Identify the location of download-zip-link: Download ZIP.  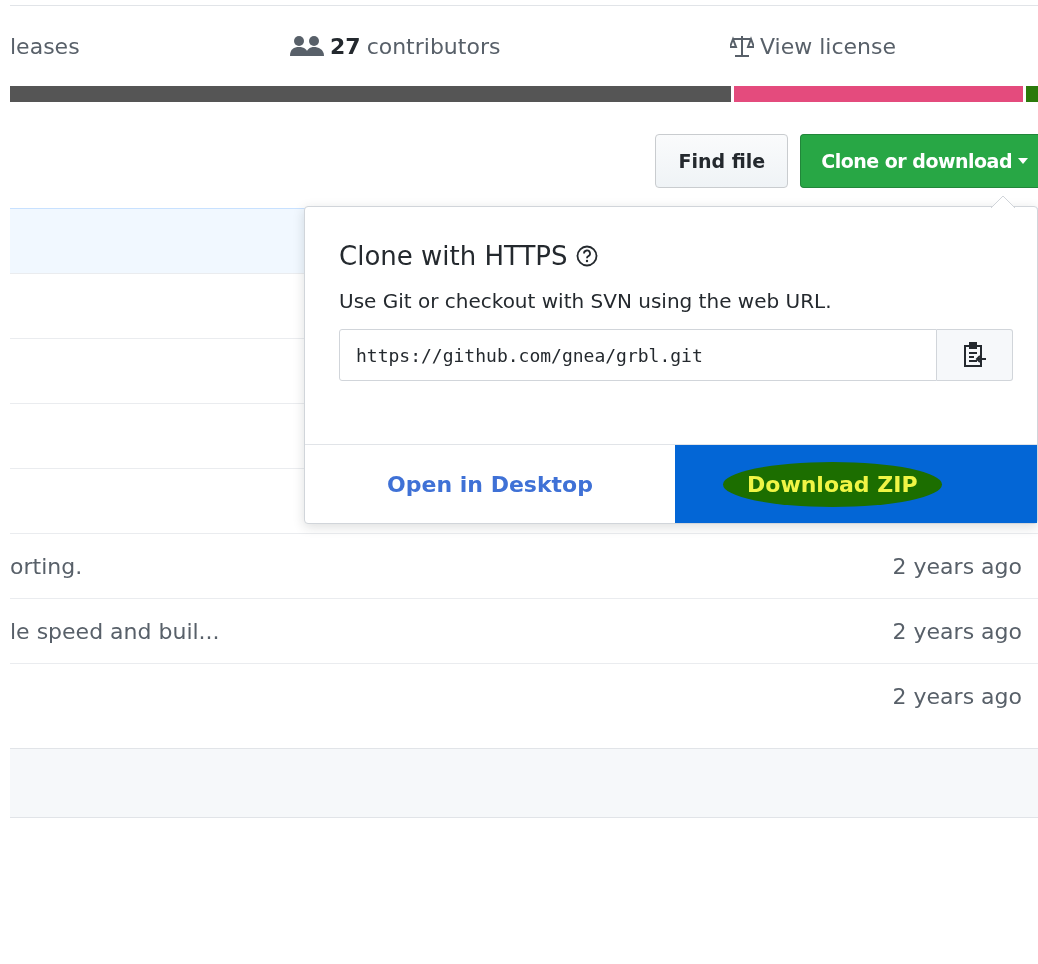
(832, 484).